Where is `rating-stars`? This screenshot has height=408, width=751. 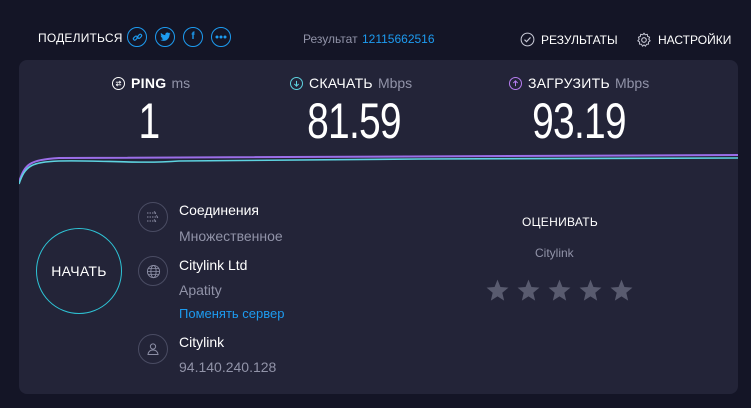 rating-stars is located at coordinates (562, 290).